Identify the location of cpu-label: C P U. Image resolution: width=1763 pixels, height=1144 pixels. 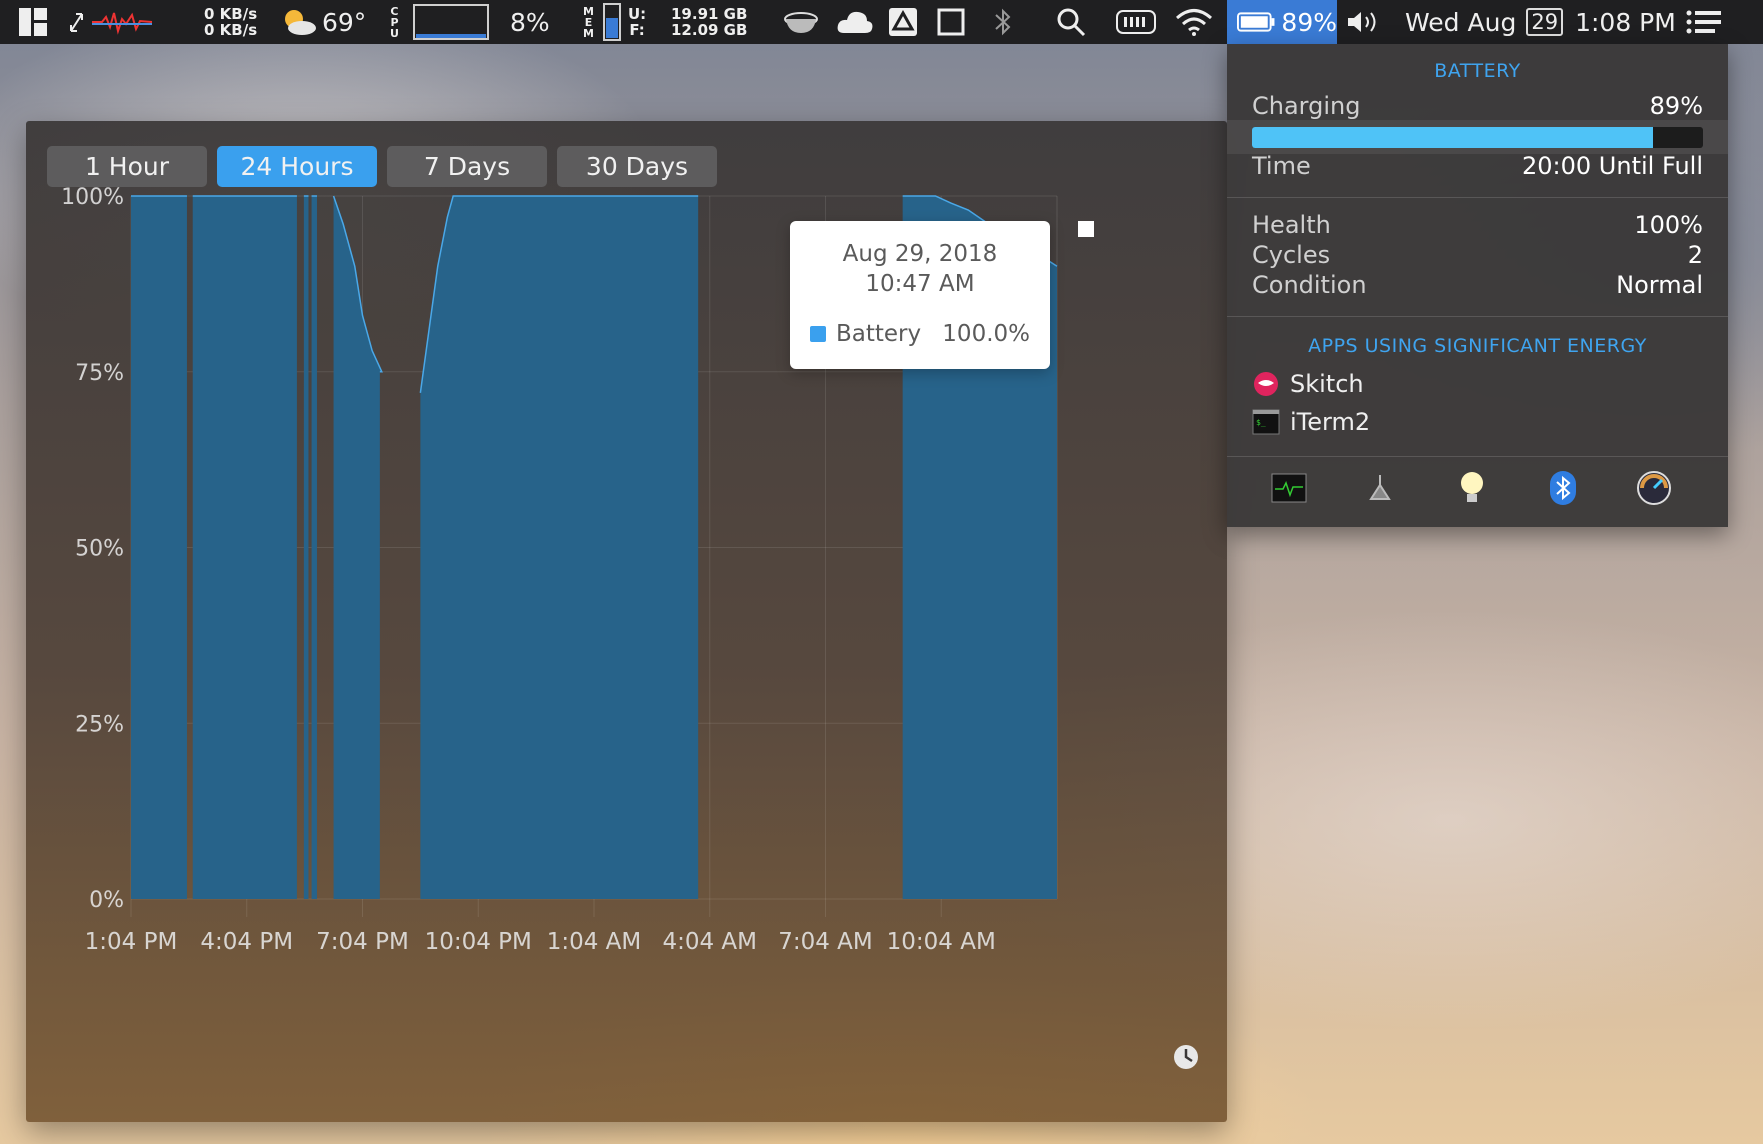
(394, 22).